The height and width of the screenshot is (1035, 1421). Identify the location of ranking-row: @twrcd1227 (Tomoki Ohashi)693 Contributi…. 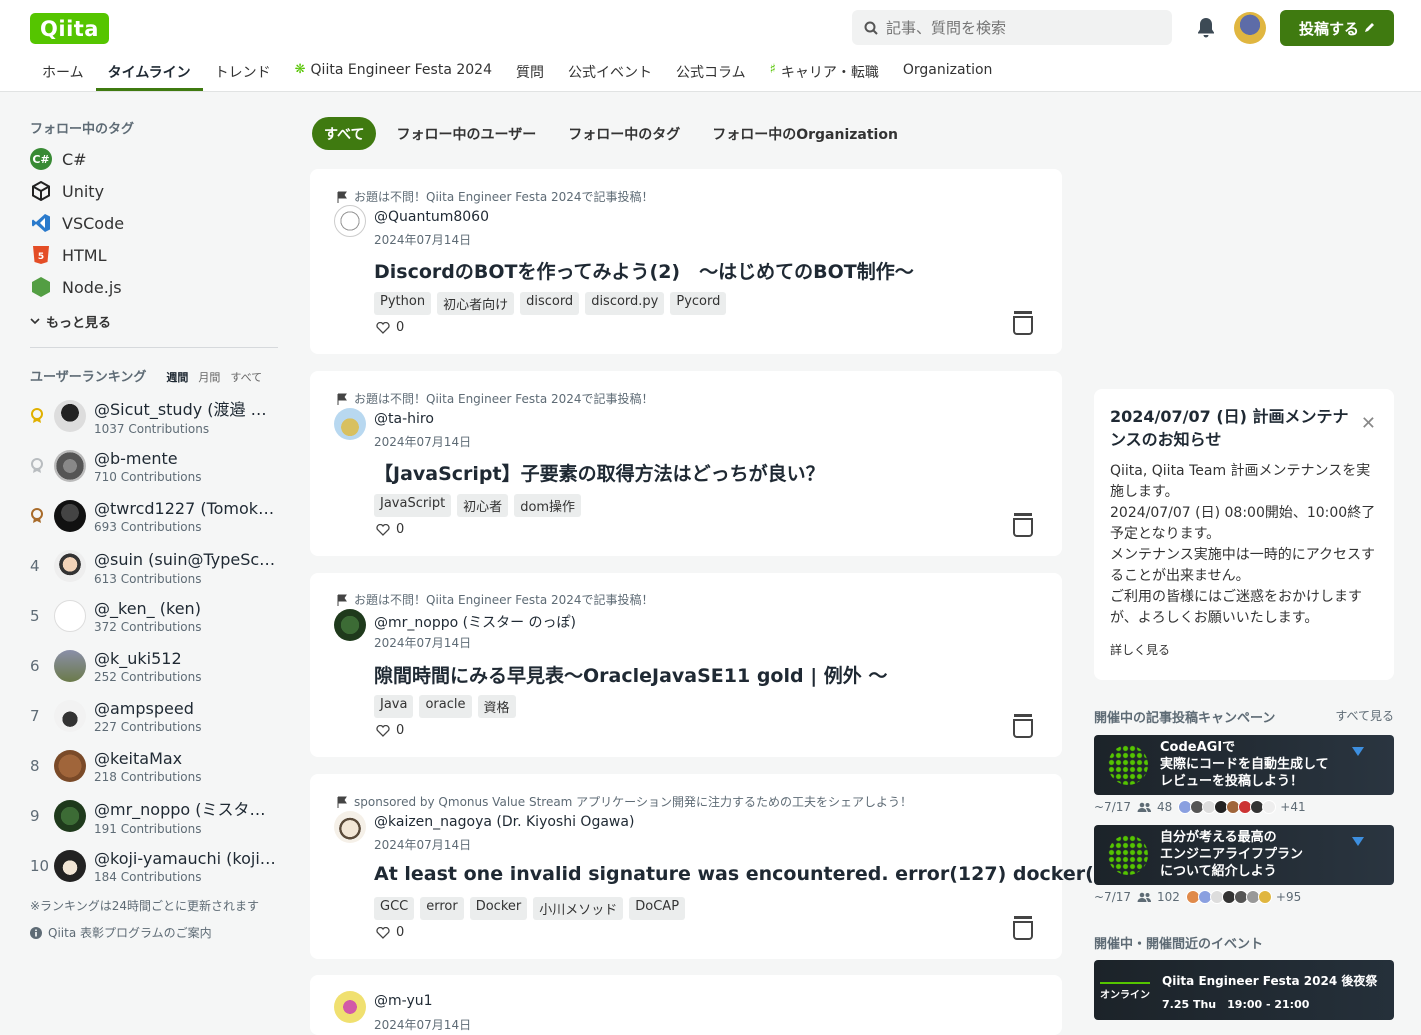
(154, 516).